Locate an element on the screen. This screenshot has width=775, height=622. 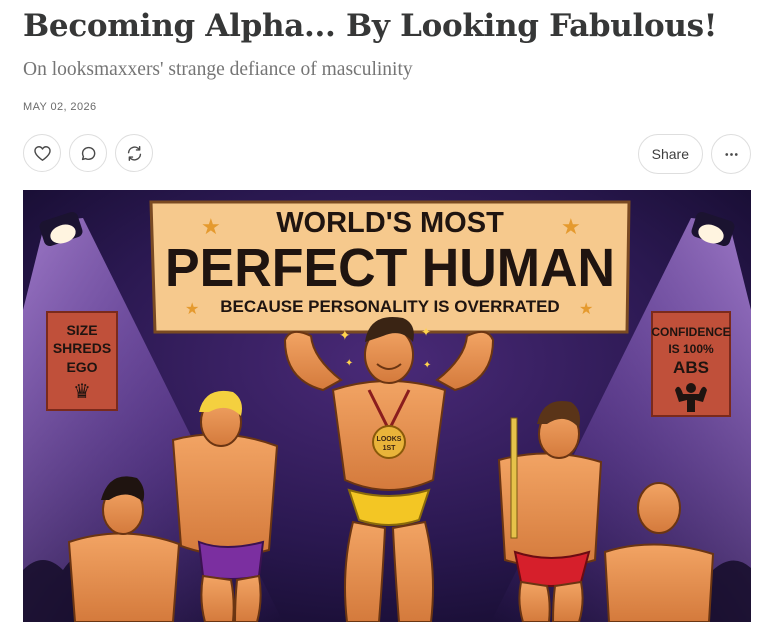
banner-line-2: PERFECT HUMAN is located at coordinates (390, 268).